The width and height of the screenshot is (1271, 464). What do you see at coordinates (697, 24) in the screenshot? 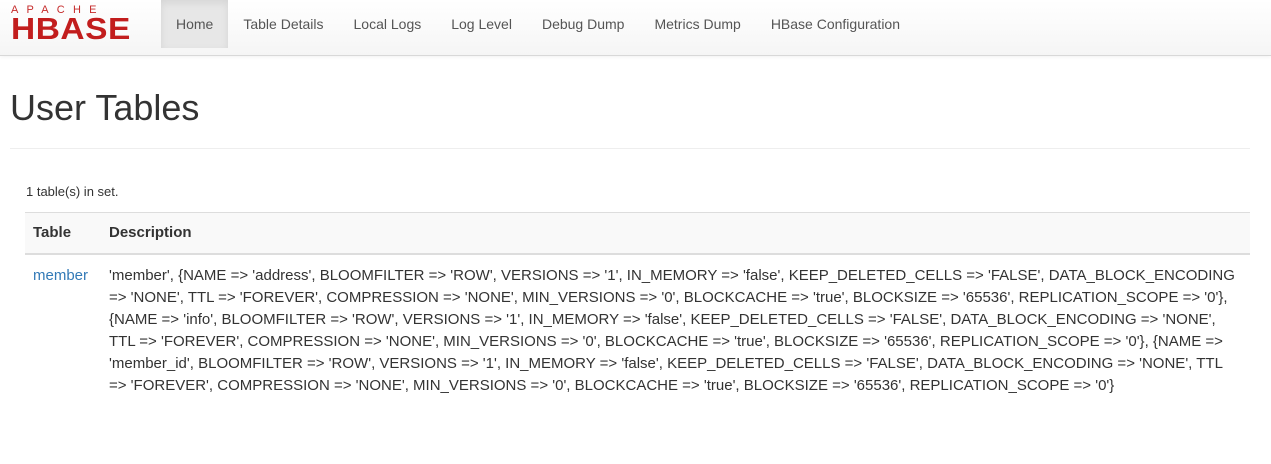
I see `nav-item-metrics-dump: Metrics Dump` at bounding box center [697, 24].